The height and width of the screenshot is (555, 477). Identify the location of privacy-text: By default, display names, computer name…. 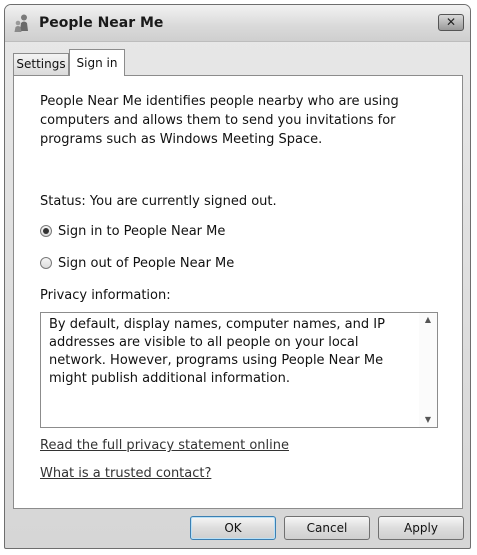
(217, 351).